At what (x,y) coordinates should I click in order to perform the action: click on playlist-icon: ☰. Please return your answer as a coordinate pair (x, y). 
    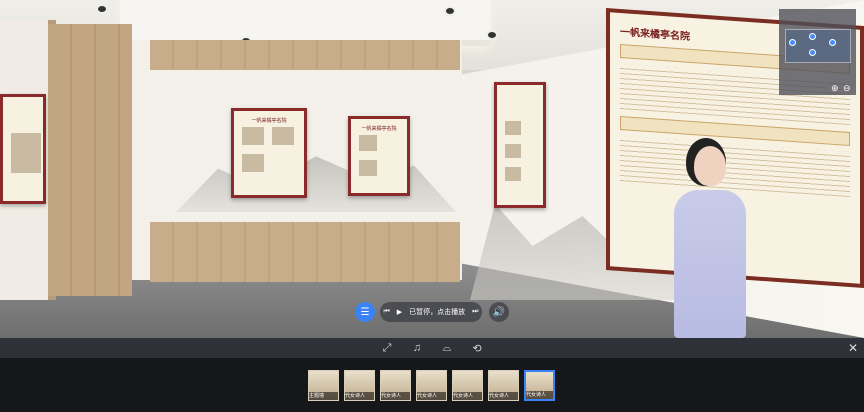
    Looking at the image, I should click on (365, 312).